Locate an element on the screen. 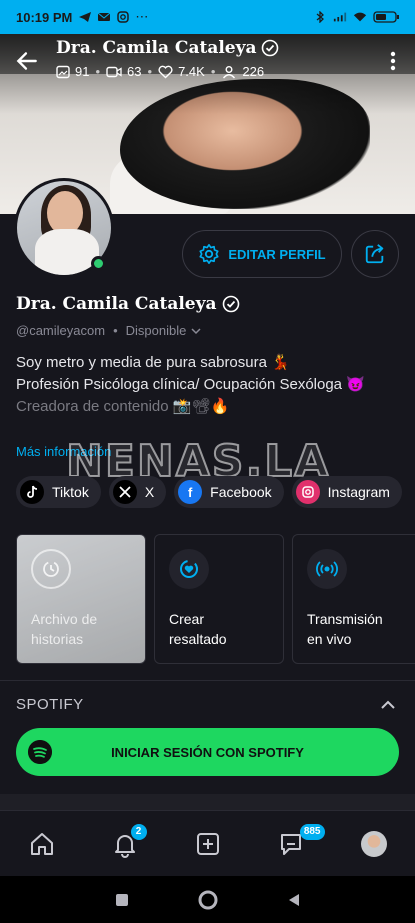 The width and height of the screenshot is (415, 923). tab-profile is located at coordinates (374, 844).